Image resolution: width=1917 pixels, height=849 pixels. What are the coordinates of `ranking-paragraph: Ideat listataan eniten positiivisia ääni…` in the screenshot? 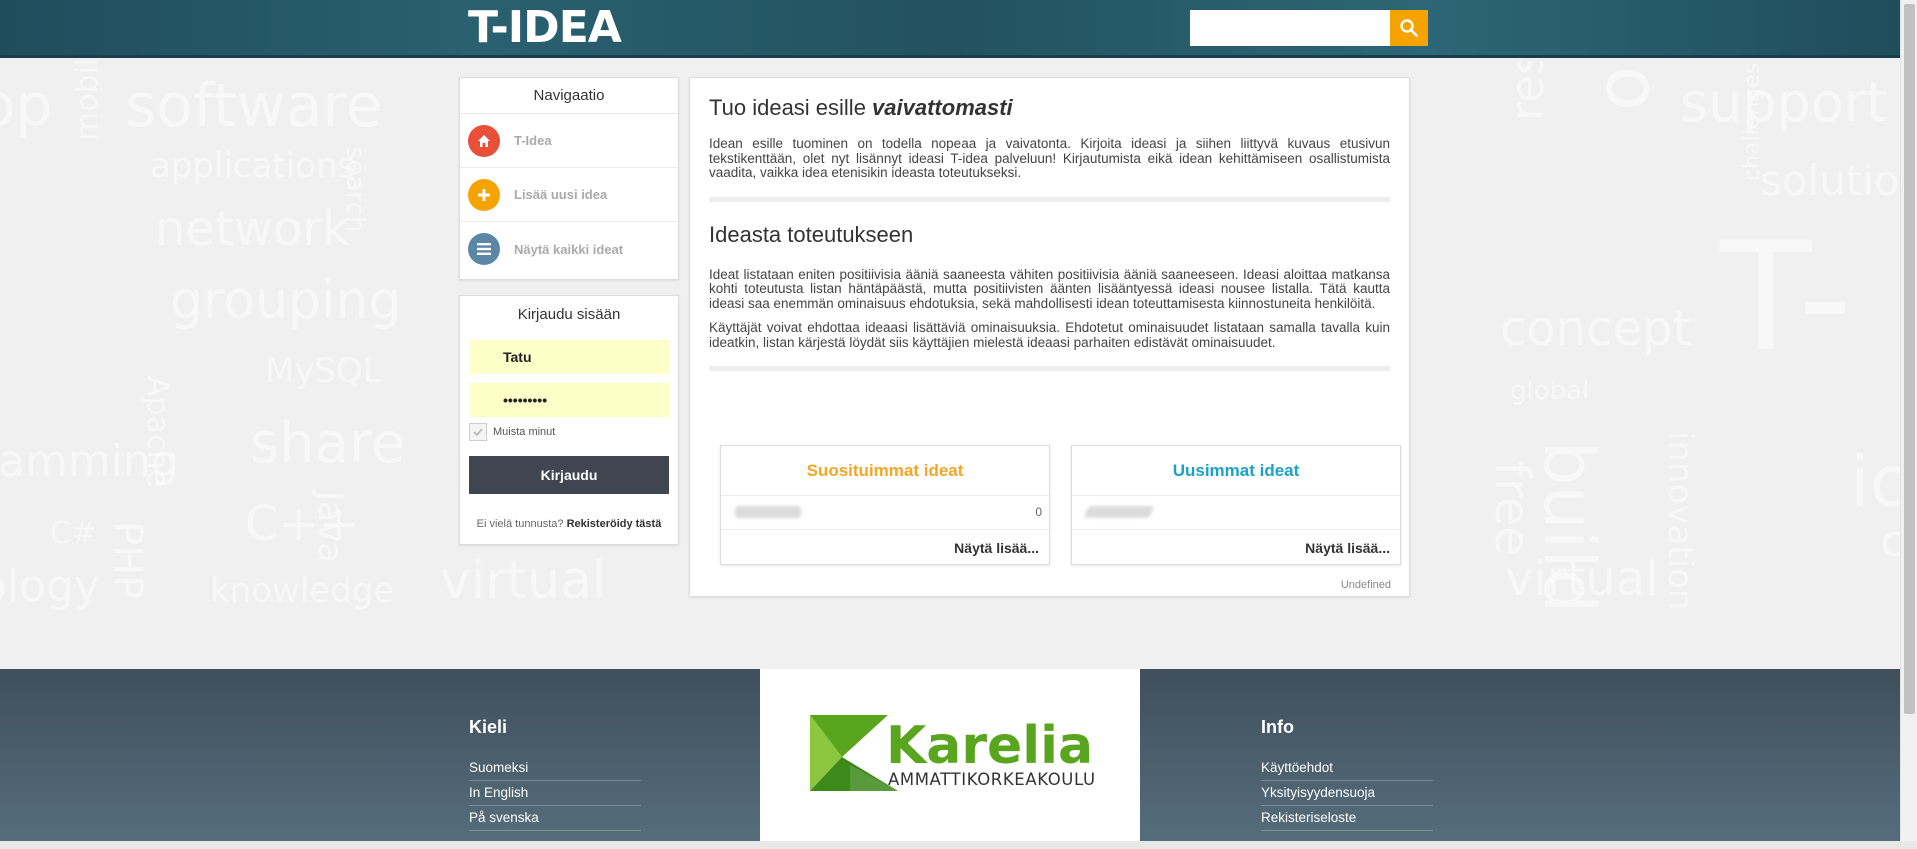 It's located at (1049, 288).